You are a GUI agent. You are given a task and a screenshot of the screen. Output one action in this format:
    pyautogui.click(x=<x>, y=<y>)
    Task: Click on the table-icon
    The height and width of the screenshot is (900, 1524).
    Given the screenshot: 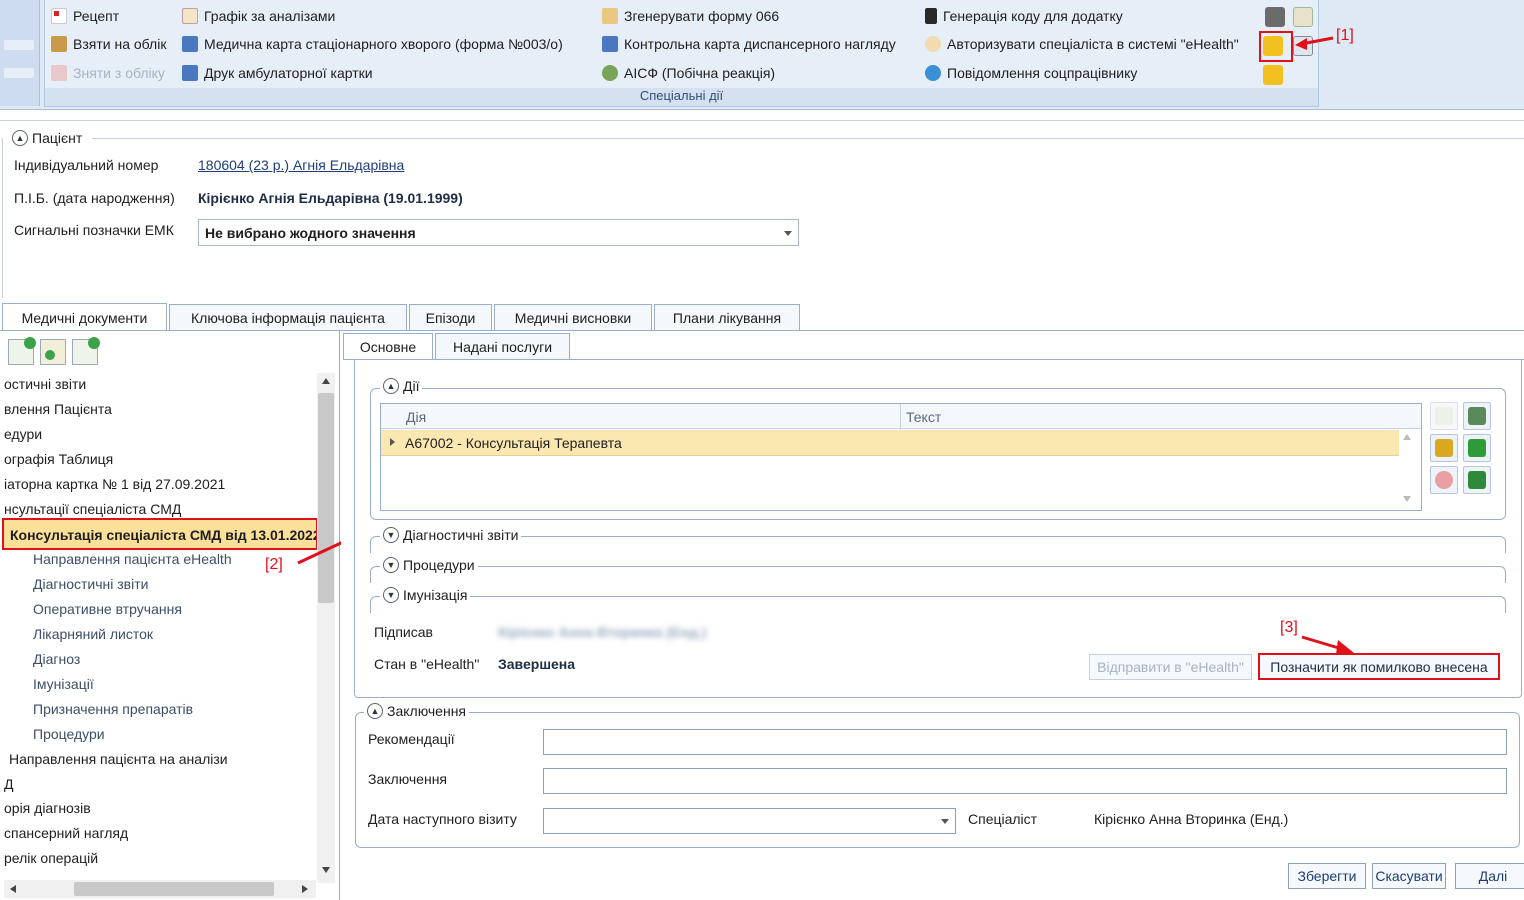 What is the action you would take?
    pyautogui.click(x=1477, y=480)
    